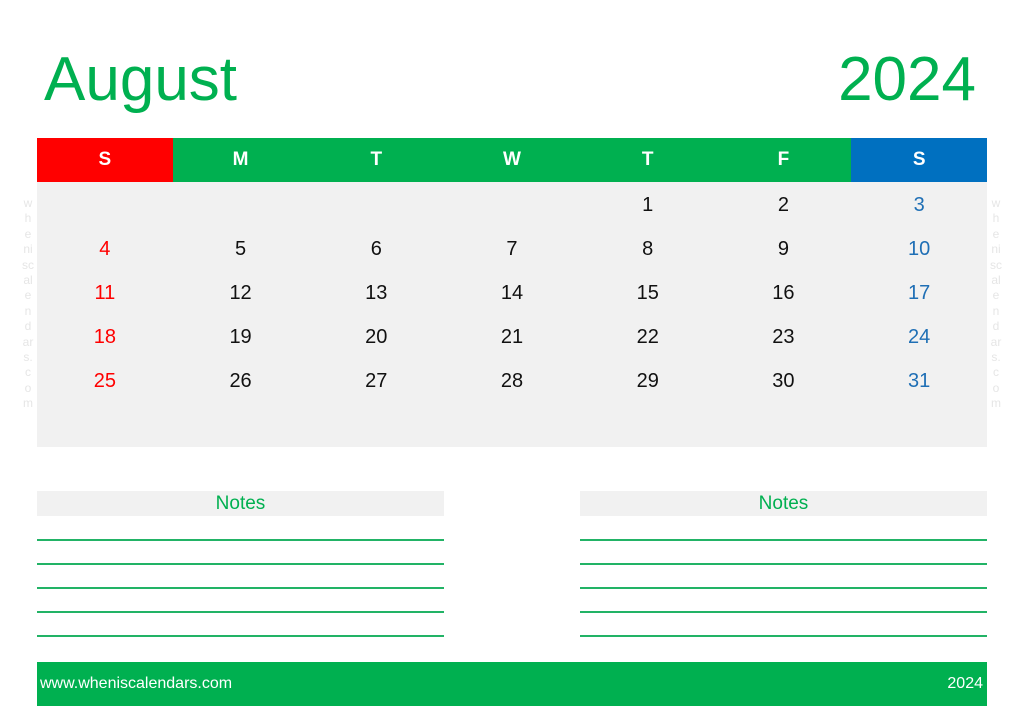 The width and height of the screenshot is (1024, 724). What do you see at coordinates (919, 160) in the screenshot?
I see `weekday-6: S` at bounding box center [919, 160].